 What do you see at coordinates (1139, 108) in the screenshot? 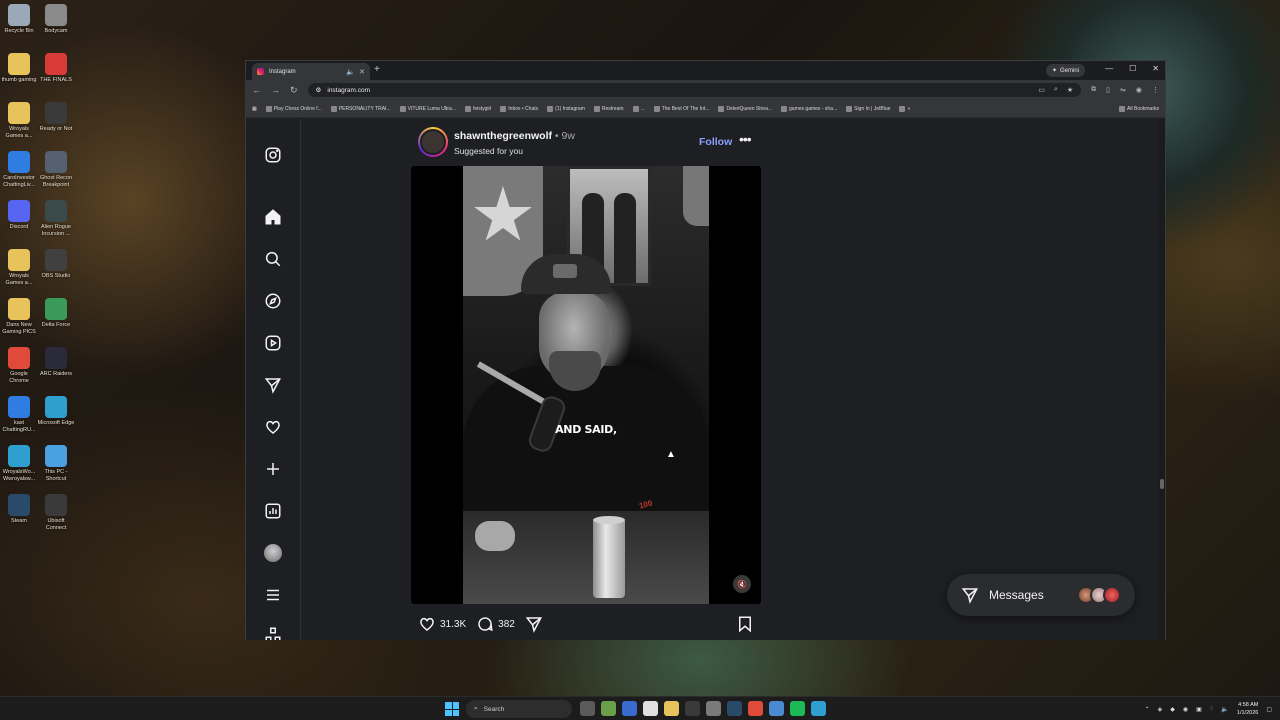
I see `all-bookmarks-button: All Bookmarks` at bounding box center [1139, 108].